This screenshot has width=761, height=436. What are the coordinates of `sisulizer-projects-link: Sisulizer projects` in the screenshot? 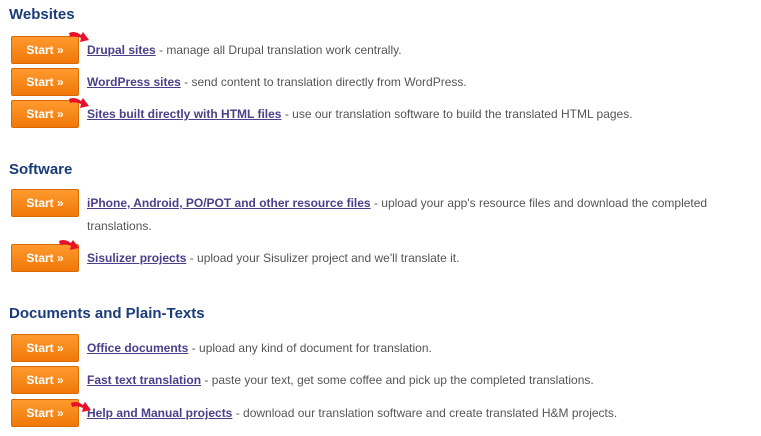 It's located at (136, 258).